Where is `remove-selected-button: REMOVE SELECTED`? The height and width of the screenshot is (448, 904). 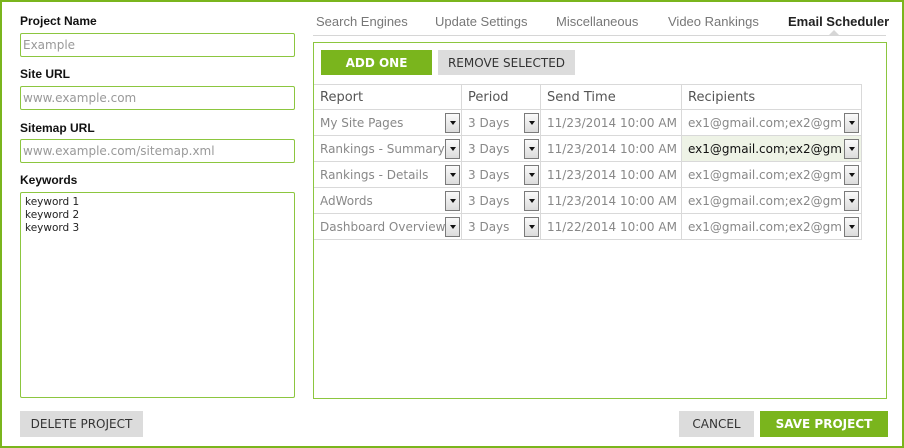
remove-selected-button: REMOVE SELECTED is located at coordinates (506, 62).